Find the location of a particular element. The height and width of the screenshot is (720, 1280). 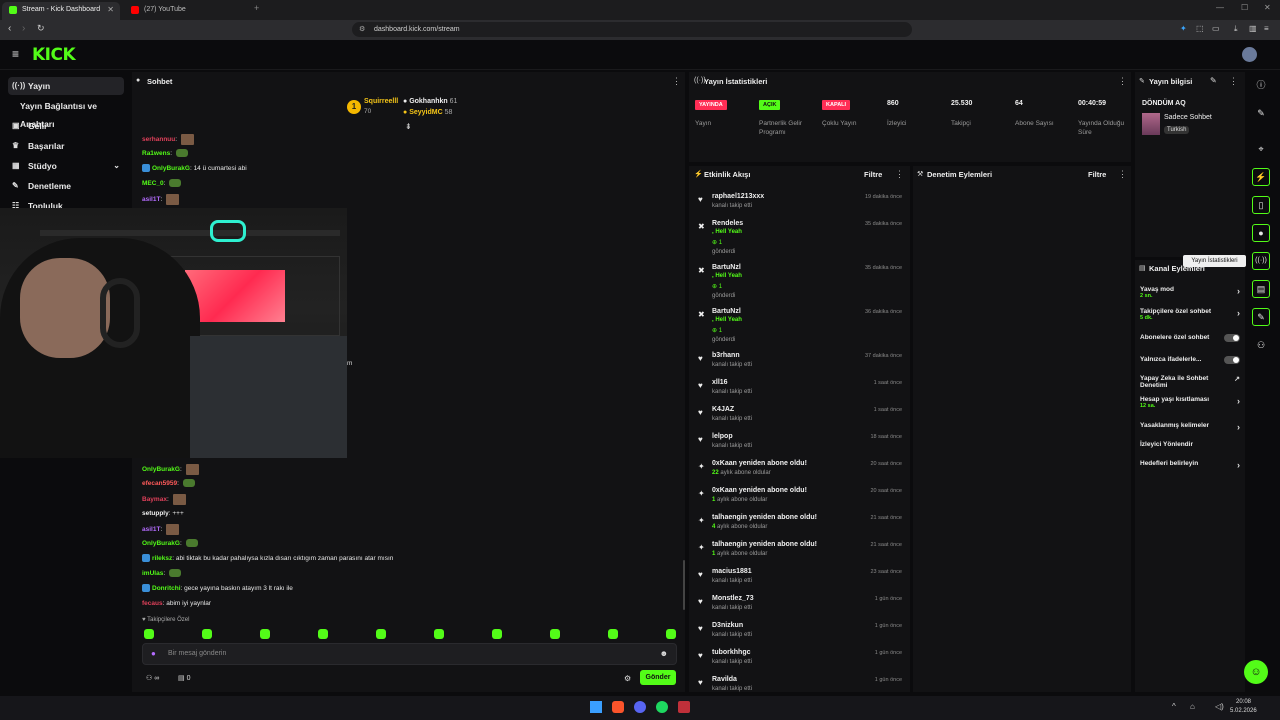

channel-action-item: Hesap yaşı kısıtlaması 12 sa. › is located at coordinates (1190, 402).